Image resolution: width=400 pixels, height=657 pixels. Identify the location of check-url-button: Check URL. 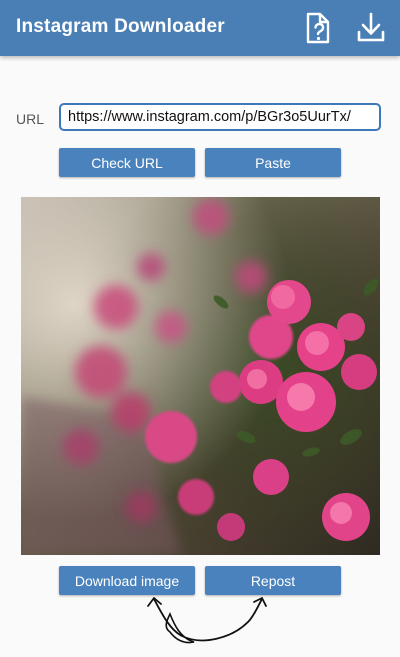
(127, 162).